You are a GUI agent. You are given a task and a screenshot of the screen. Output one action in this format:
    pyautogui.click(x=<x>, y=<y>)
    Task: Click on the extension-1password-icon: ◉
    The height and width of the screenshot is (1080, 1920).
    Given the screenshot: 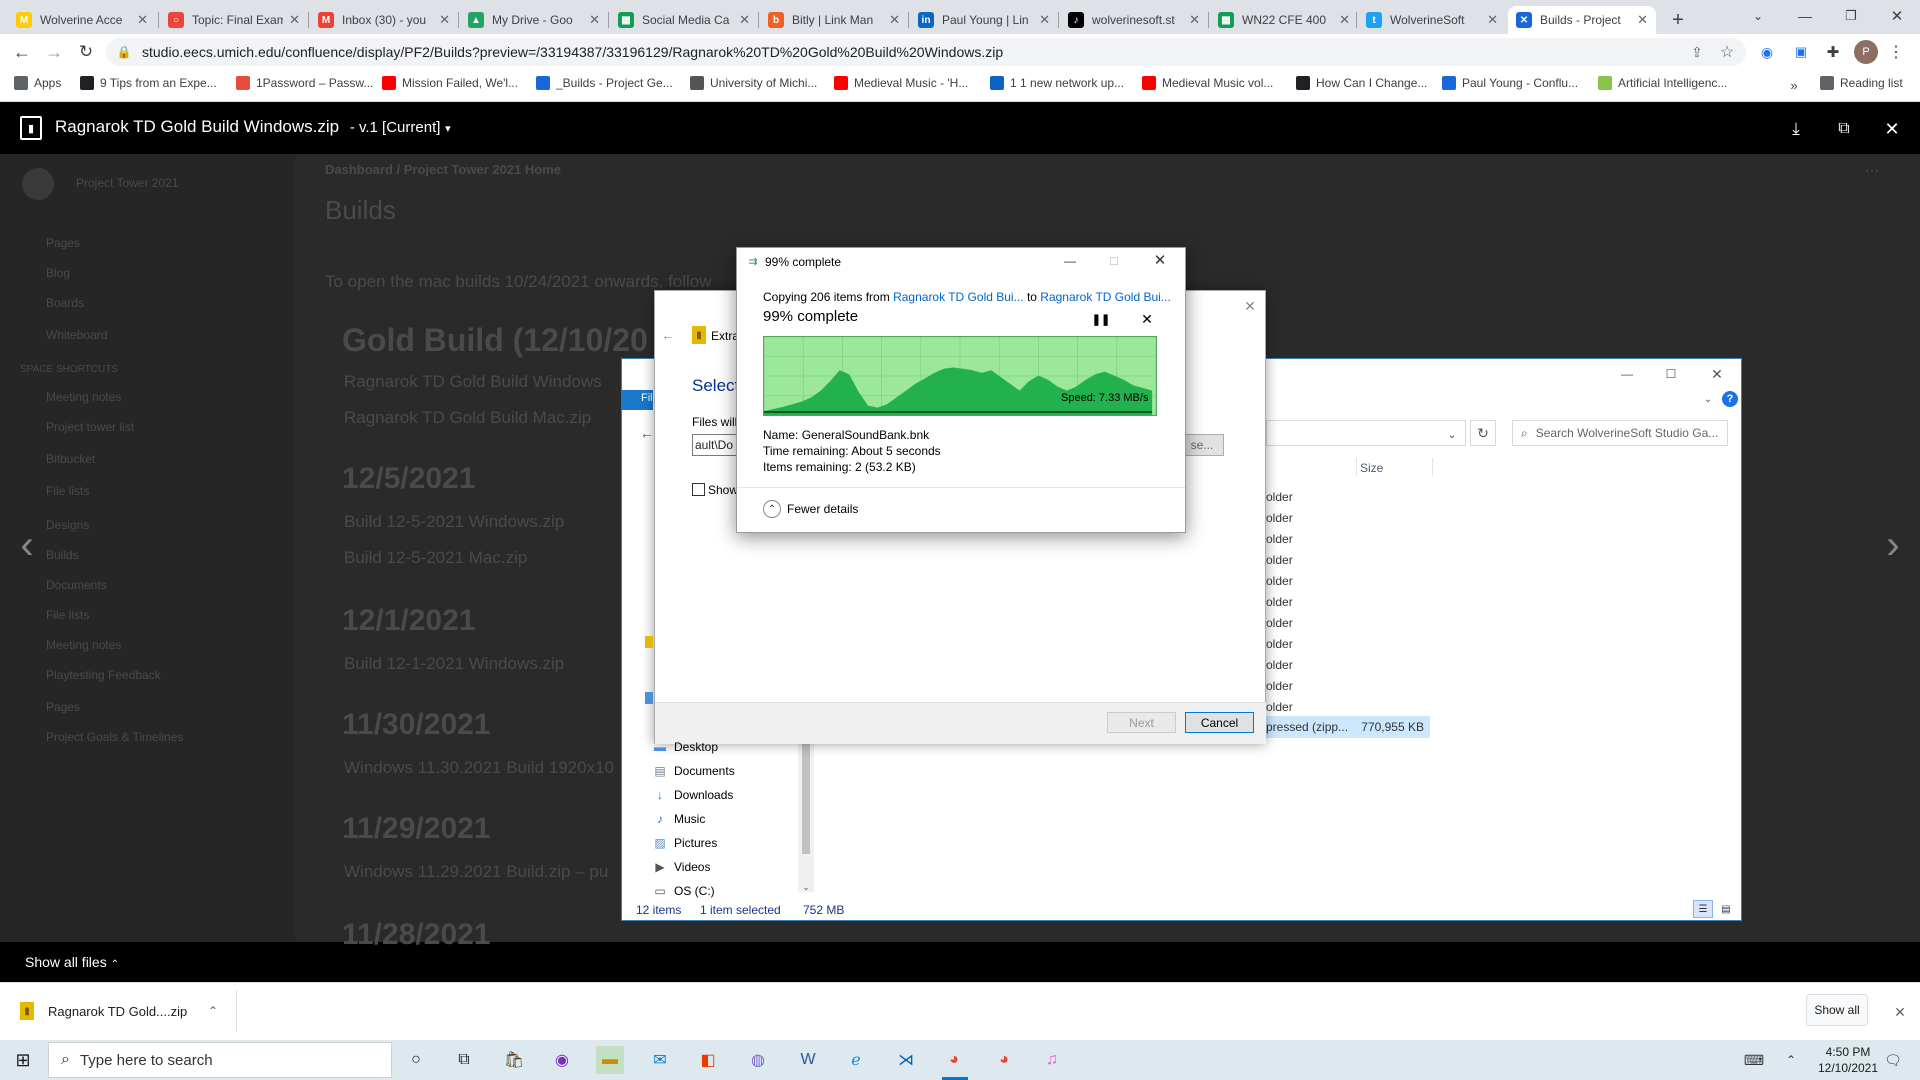 What is the action you would take?
    pyautogui.click(x=1767, y=52)
    